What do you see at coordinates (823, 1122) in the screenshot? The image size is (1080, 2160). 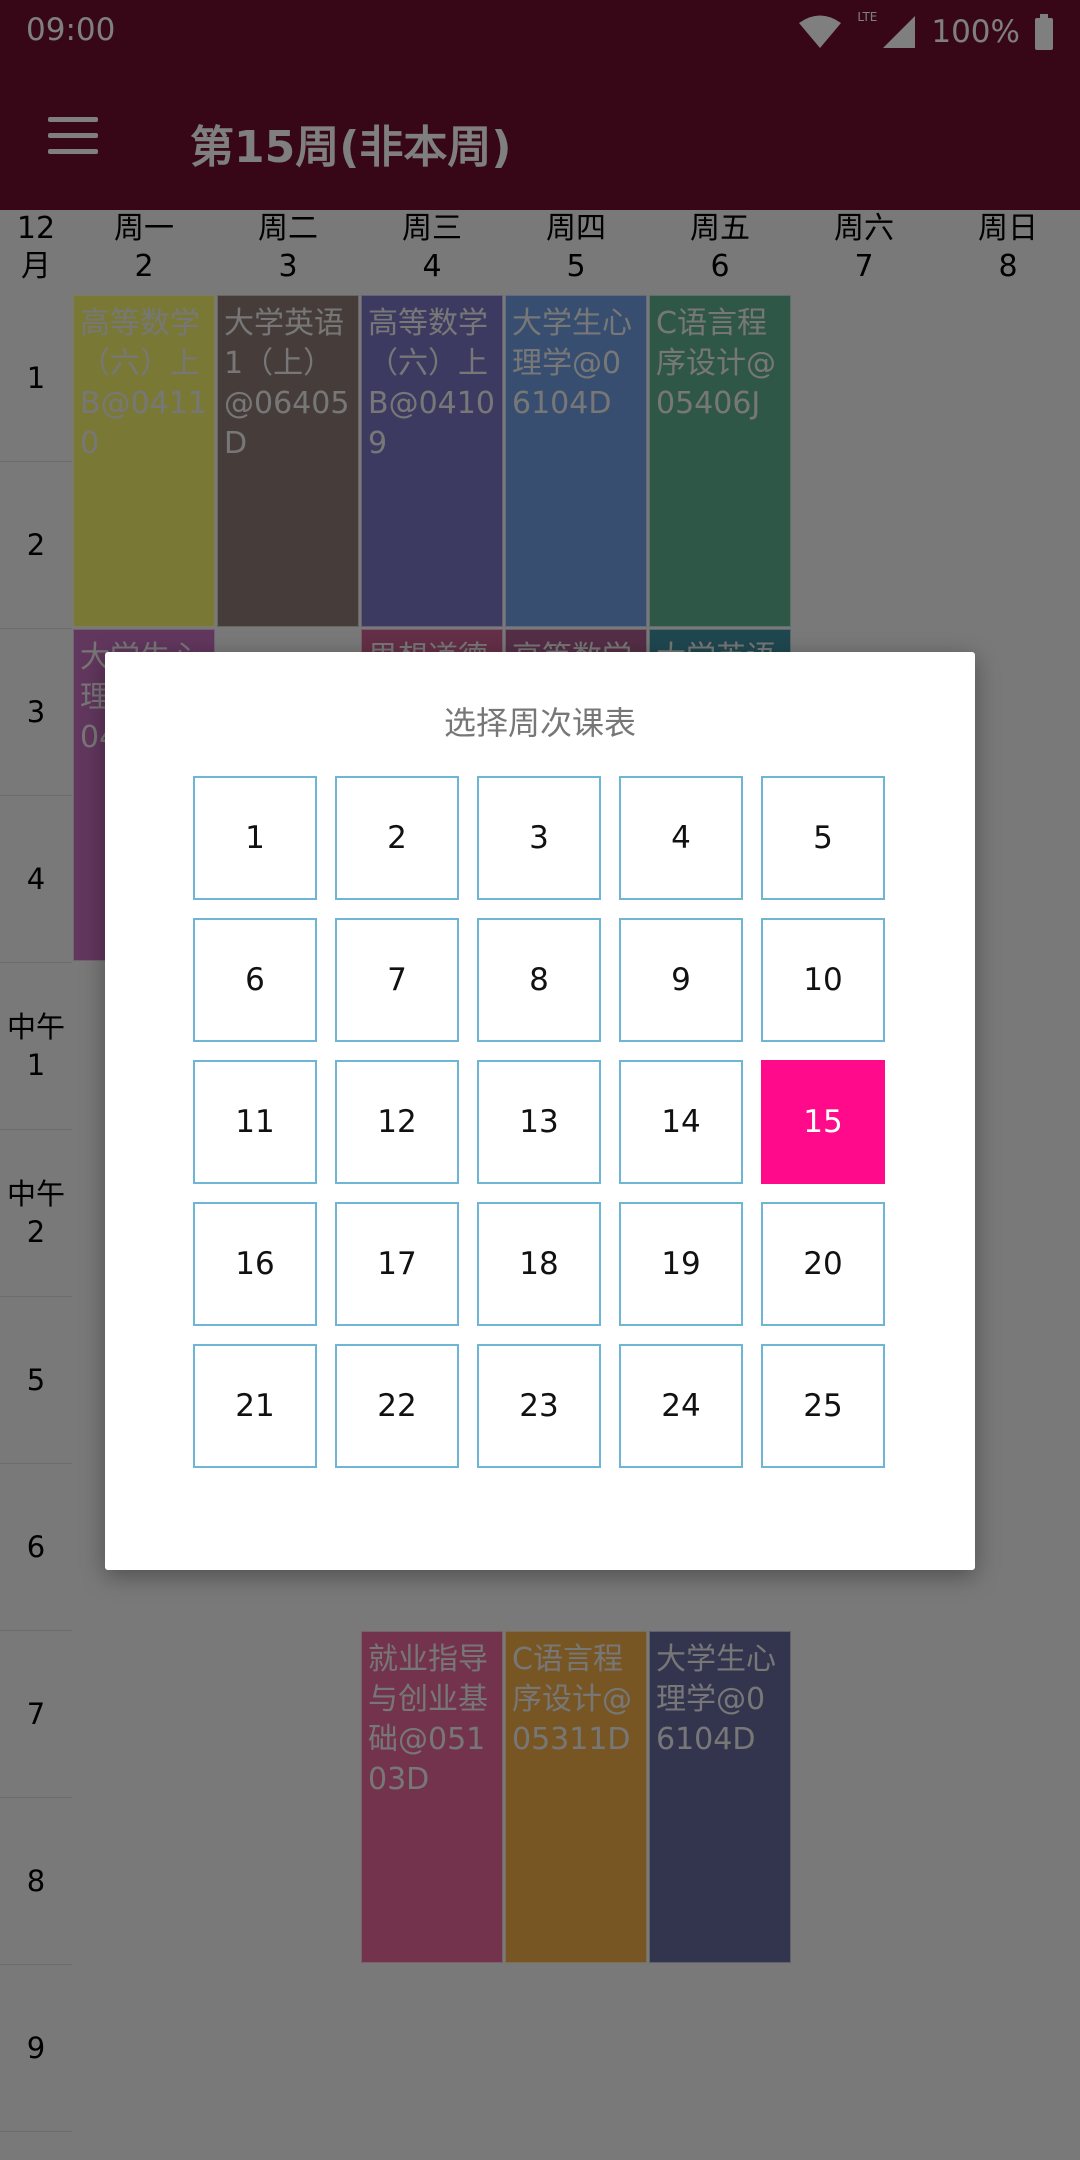 I see `week-button: 15` at bounding box center [823, 1122].